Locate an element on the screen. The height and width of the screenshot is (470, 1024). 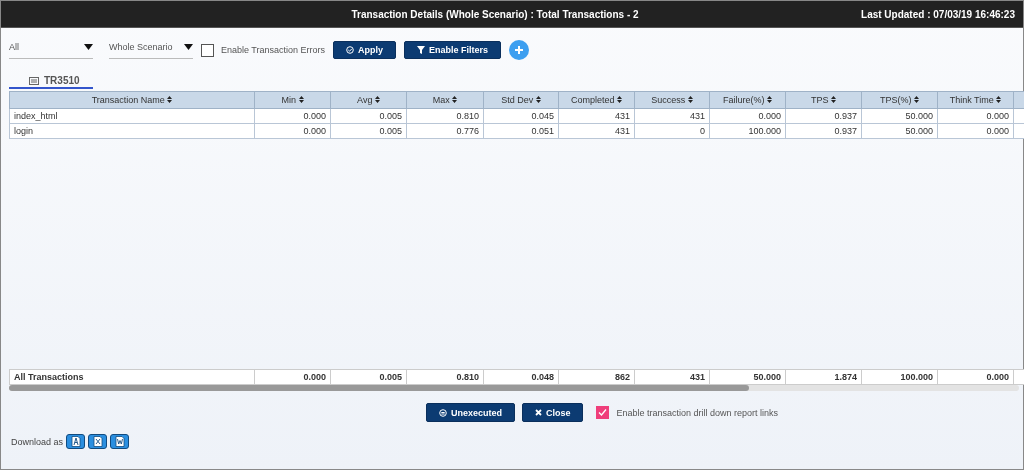
table-cell: 862 is located at coordinates (596, 377).